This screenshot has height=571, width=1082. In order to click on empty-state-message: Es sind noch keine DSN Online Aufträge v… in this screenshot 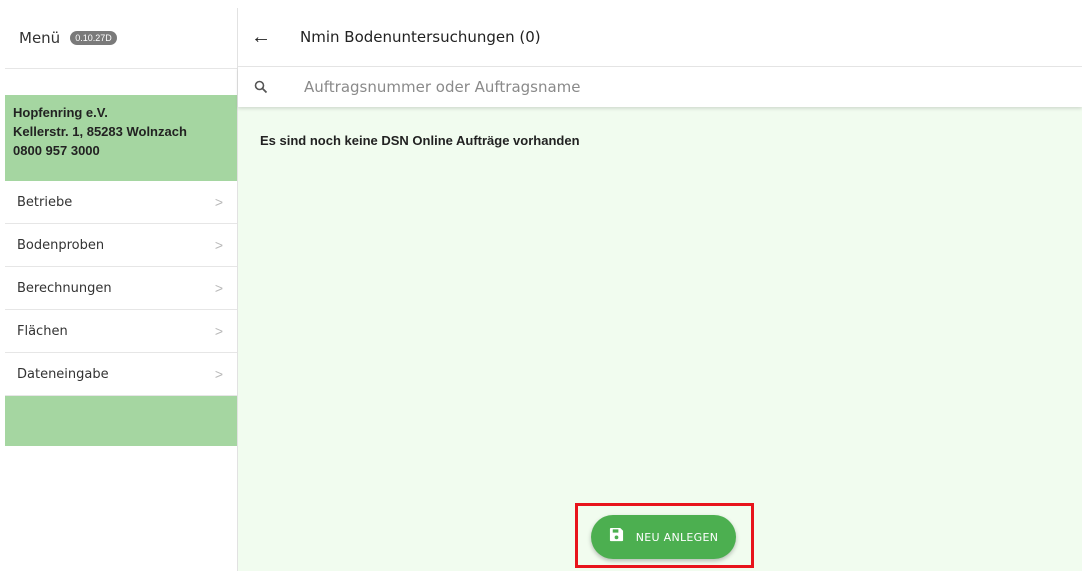, I will do `click(420, 140)`.